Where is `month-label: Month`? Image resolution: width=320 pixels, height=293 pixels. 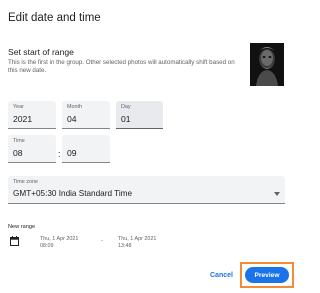 month-label: Month is located at coordinates (74, 107).